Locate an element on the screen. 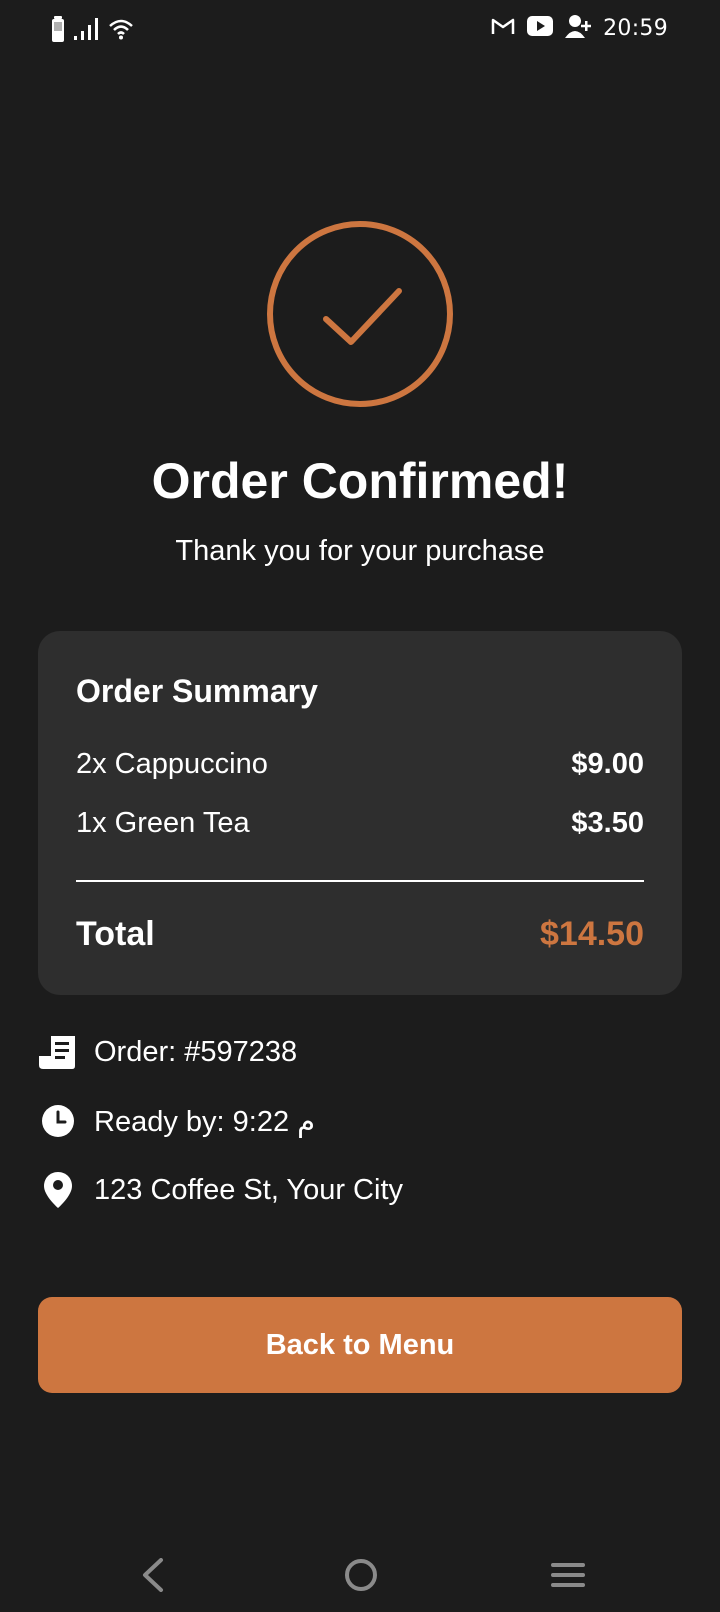 The height and width of the screenshot is (1612, 720). menu-nav-button is located at coordinates (568, 1577).